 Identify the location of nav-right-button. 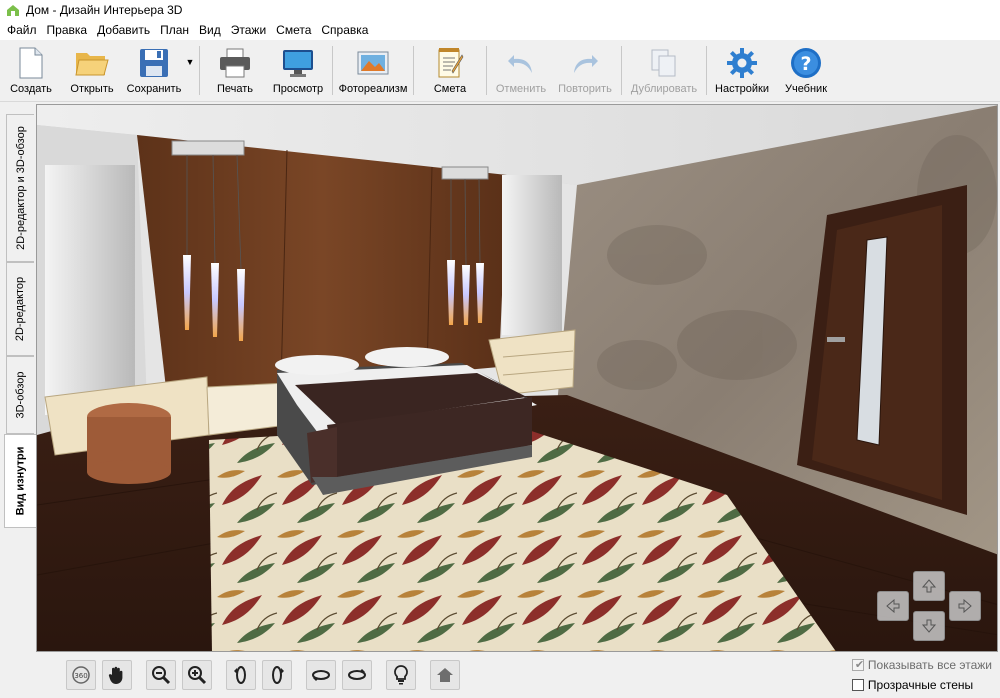
(965, 606).